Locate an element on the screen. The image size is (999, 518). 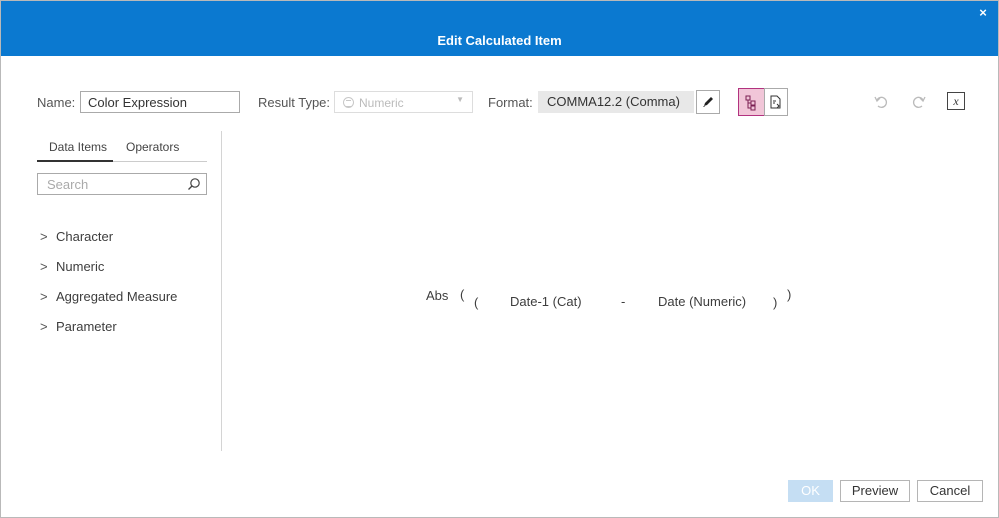
numeric-type-icon is located at coordinates (348, 102).